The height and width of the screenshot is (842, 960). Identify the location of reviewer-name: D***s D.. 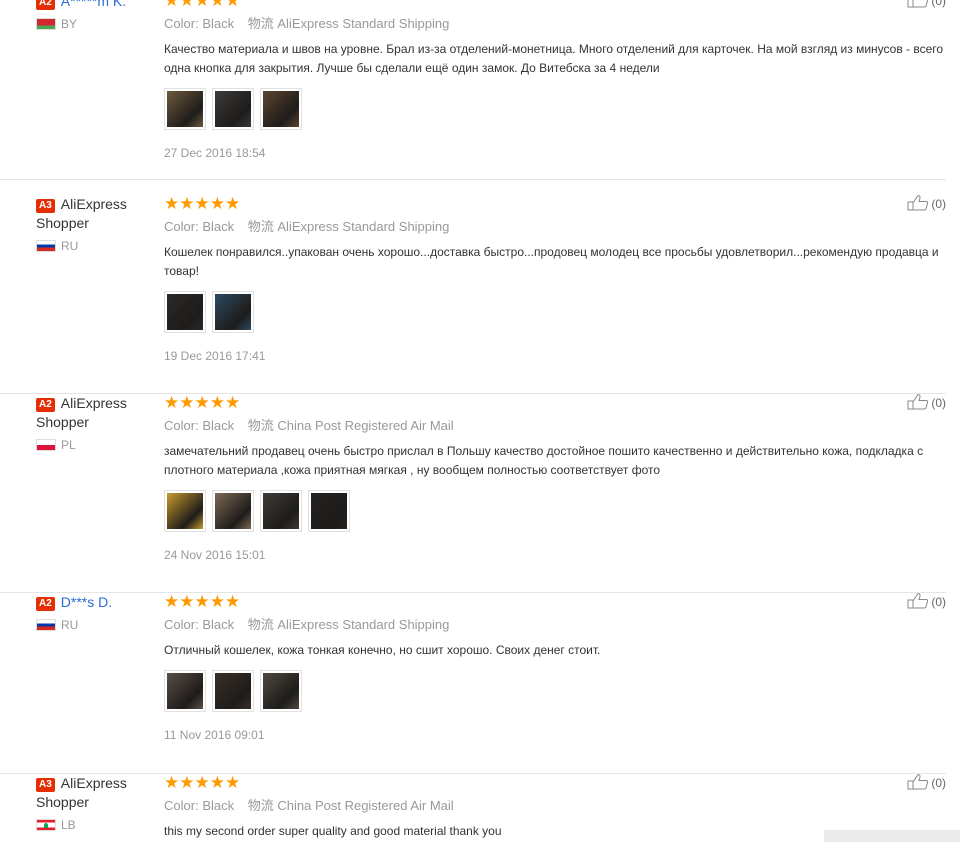
(86, 602).